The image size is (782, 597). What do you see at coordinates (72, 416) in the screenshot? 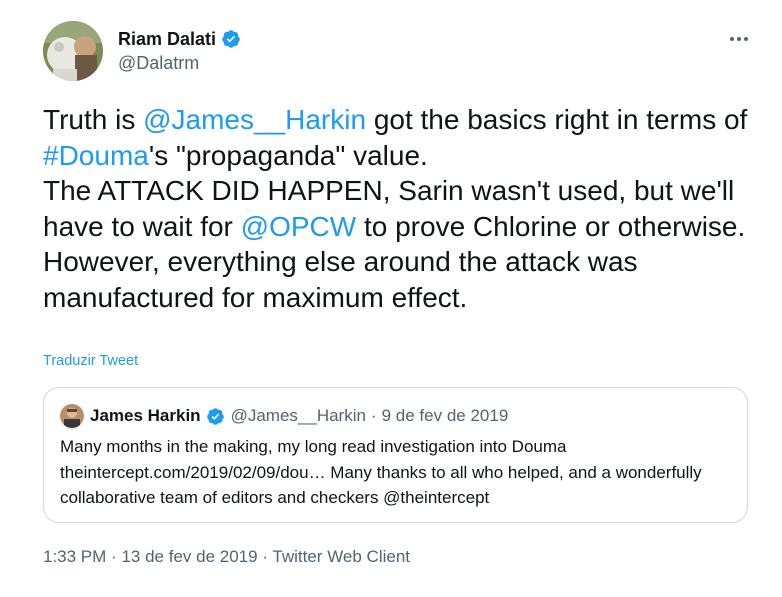
I see `quoted-author-avatar` at bounding box center [72, 416].